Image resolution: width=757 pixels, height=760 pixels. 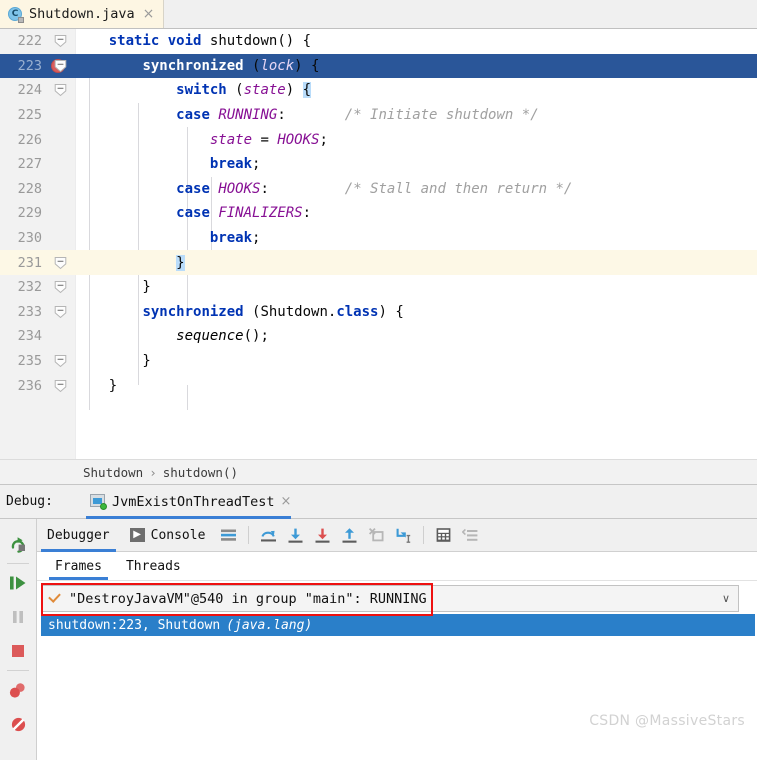 What do you see at coordinates (137, 535) in the screenshot?
I see `console-icon: ▶` at bounding box center [137, 535].